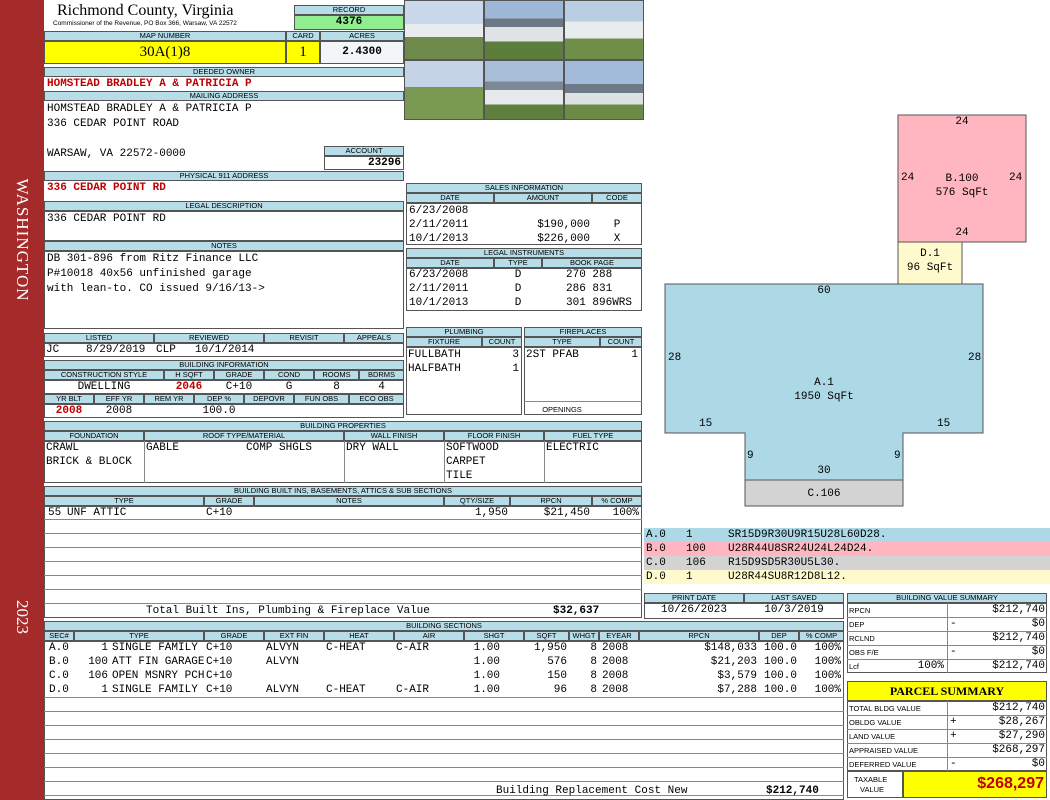  I want to click on floor-finish-value: SOFTWOOD, so click(472, 448).